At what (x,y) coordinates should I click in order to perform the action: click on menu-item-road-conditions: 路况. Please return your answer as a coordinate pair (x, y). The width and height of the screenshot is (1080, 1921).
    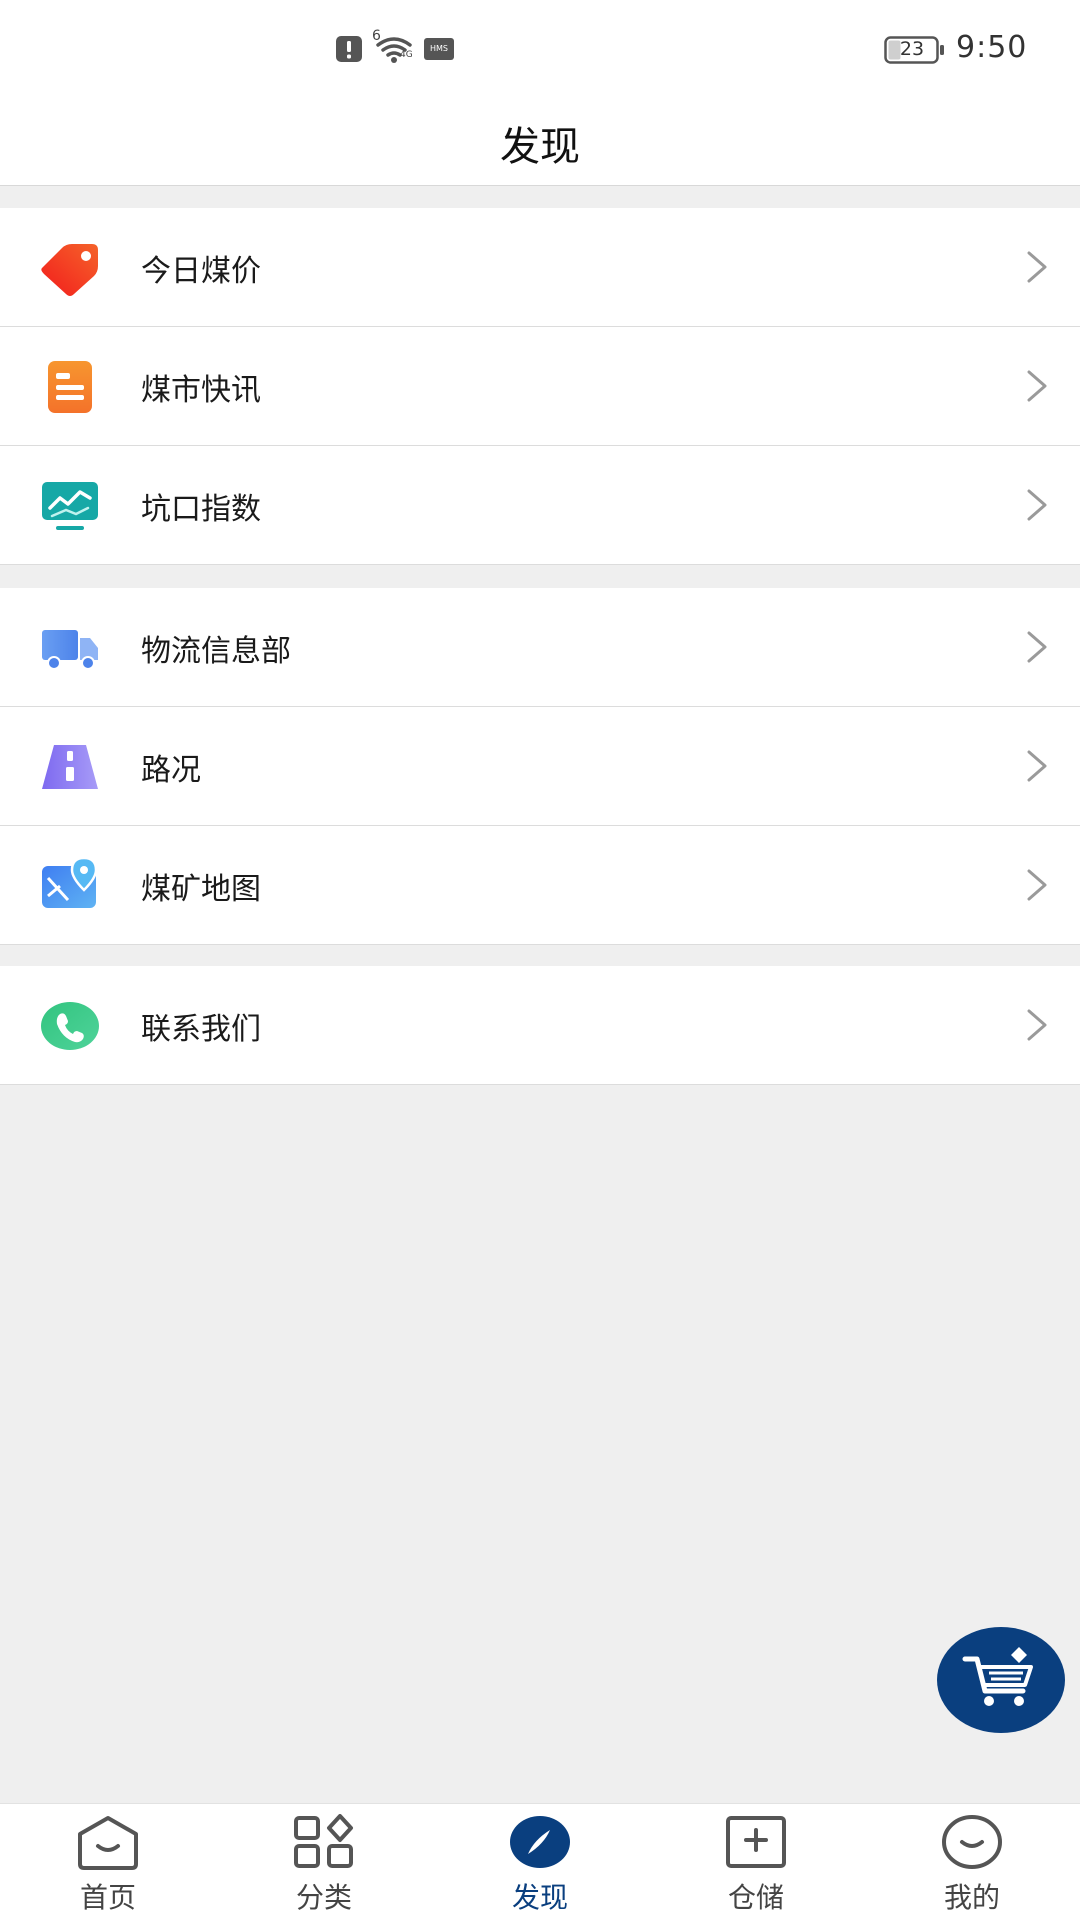
    Looking at the image, I should click on (540, 766).